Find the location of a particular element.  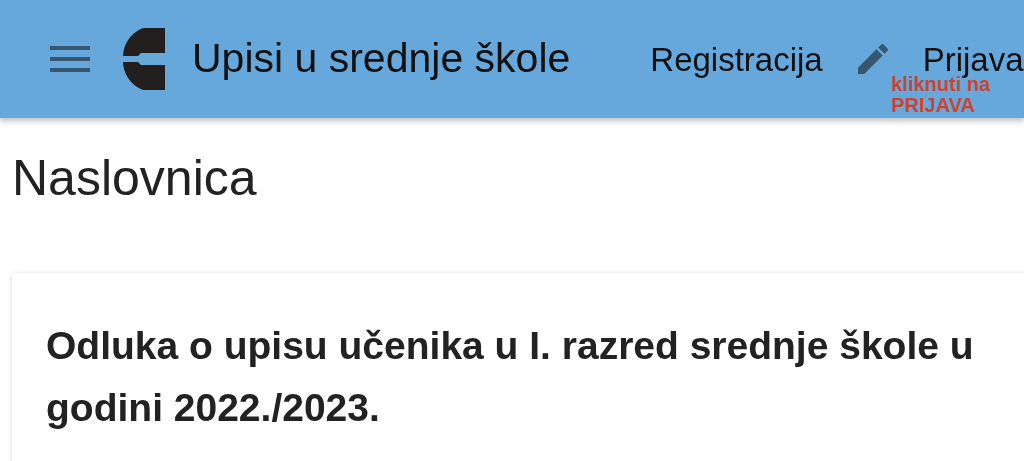

nav-link: Prijava is located at coordinates (973, 59).